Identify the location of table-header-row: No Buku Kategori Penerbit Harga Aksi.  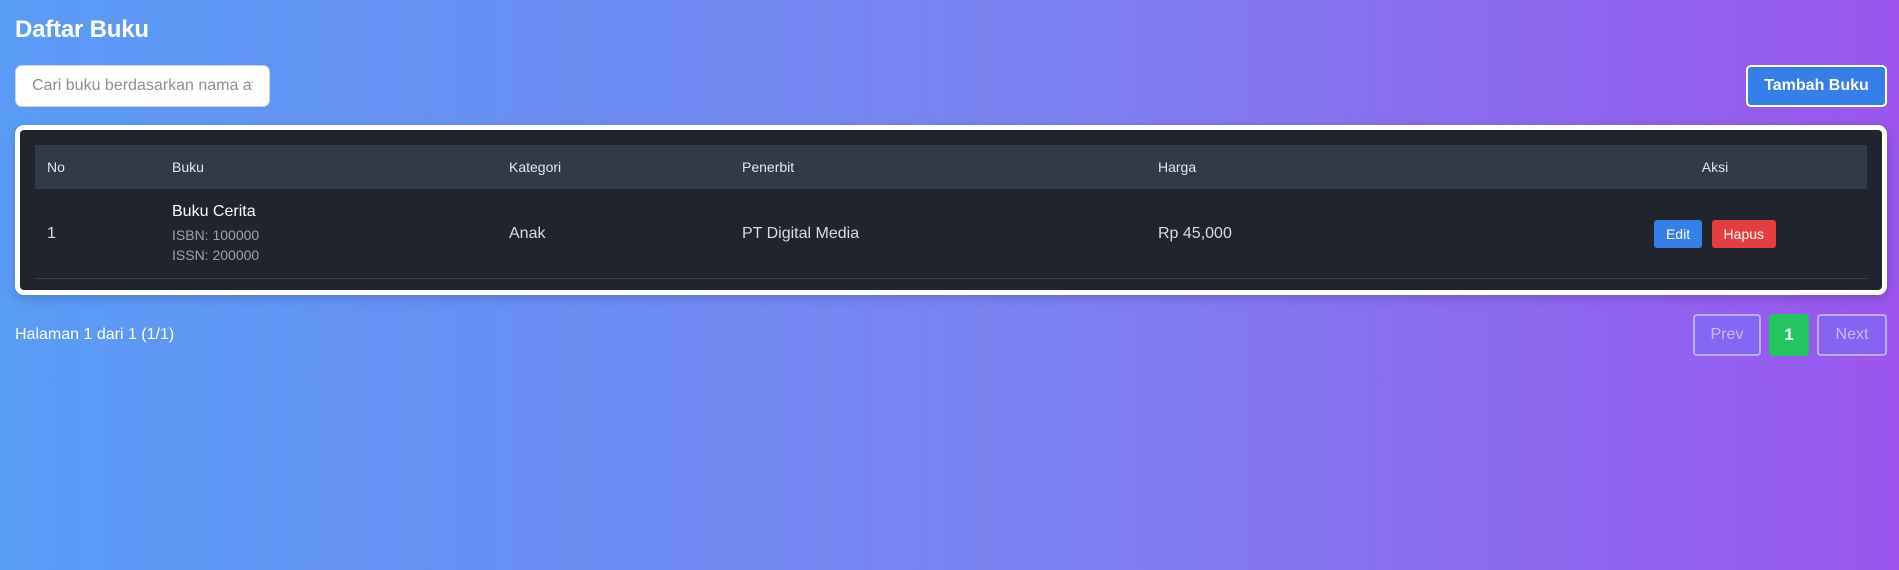
(951, 167).